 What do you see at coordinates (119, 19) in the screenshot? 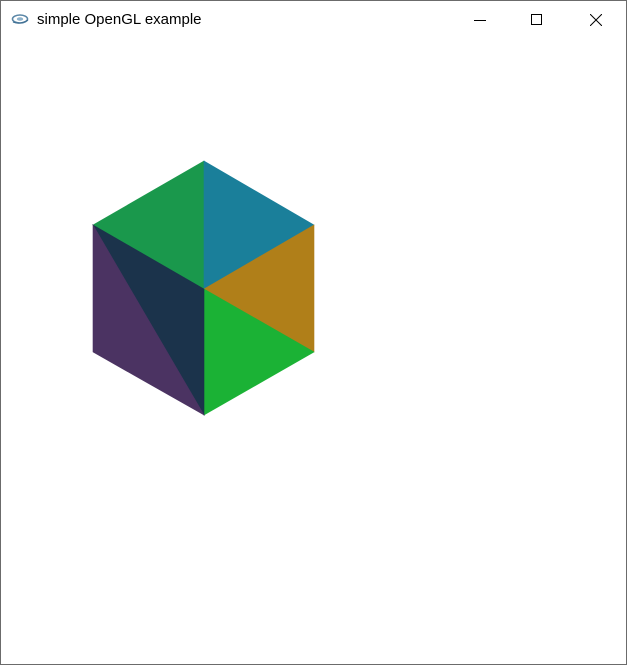
I see `window-title: simple OpenGL example` at bounding box center [119, 19].